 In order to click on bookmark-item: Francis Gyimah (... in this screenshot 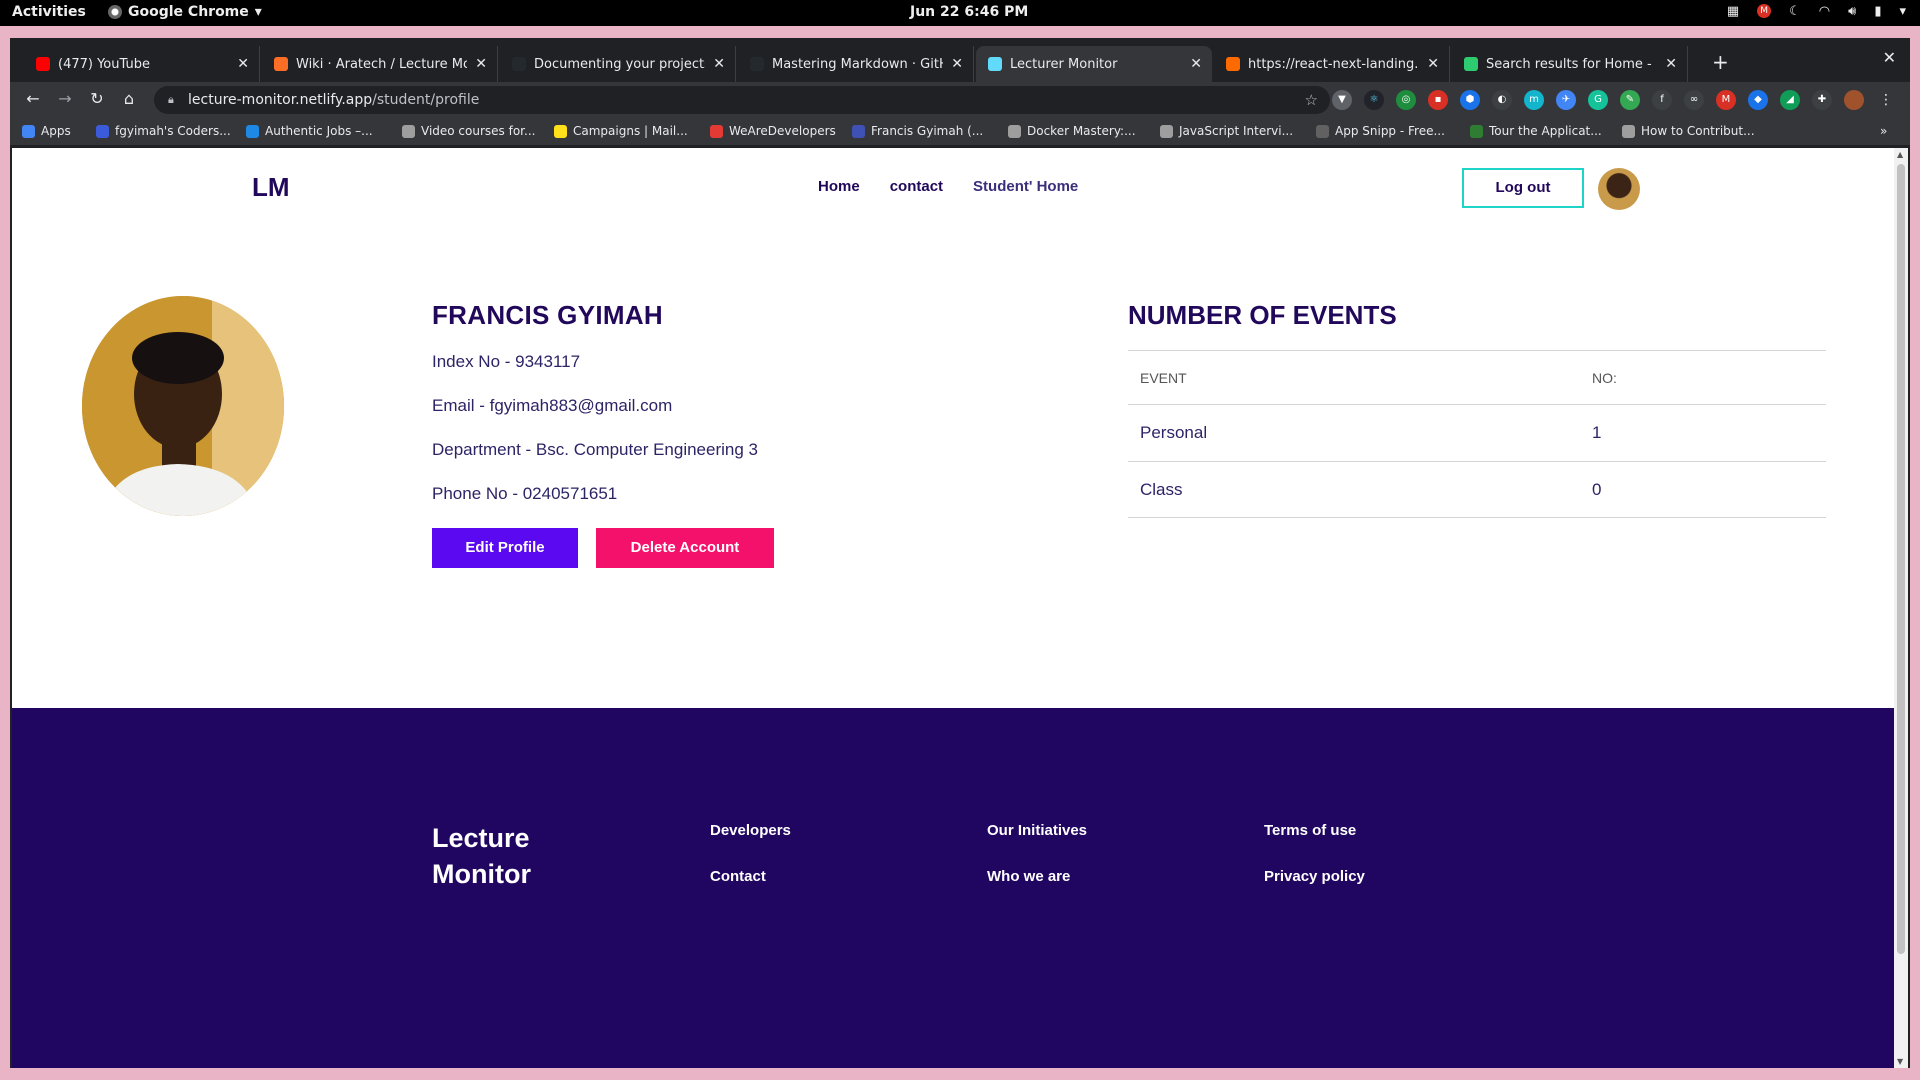, I will do `click(917, 131)`.